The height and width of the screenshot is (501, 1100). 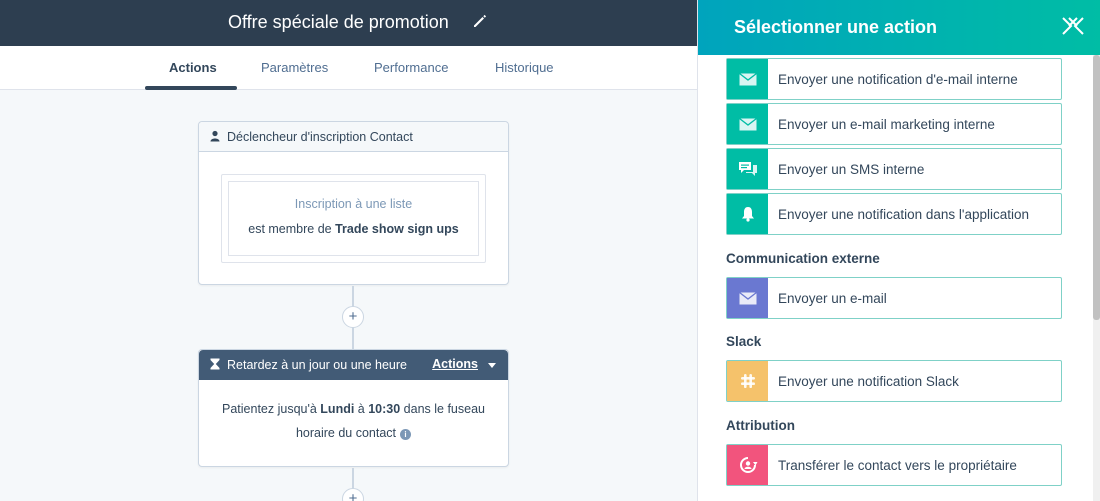 What do you see at coordinates (868, 381) in the screenshot?
I see `action-label: Envoyer une notification Slack` at bounding box center [868, 381].